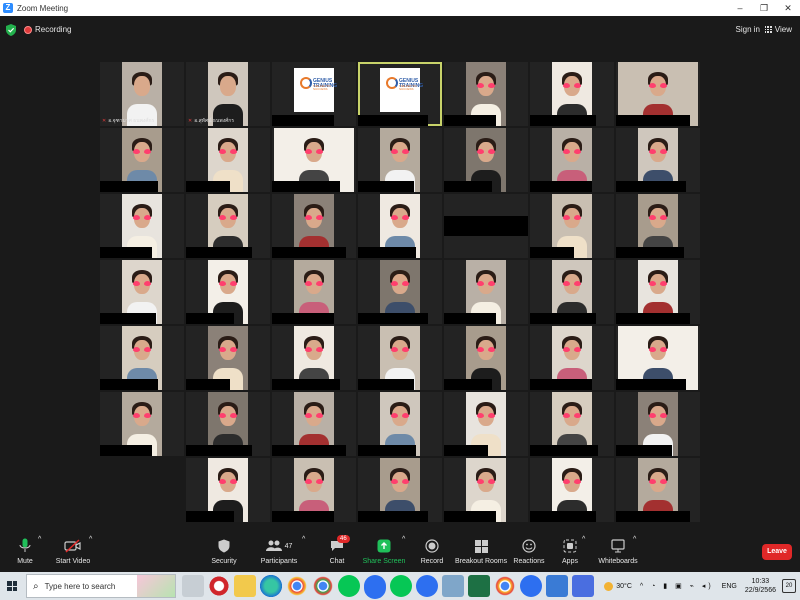 The image size is (800, 600). What do you see at coordinates (224, 553) in the screenshot?
I see `security-button: Security` at bounding box center [224, 553].